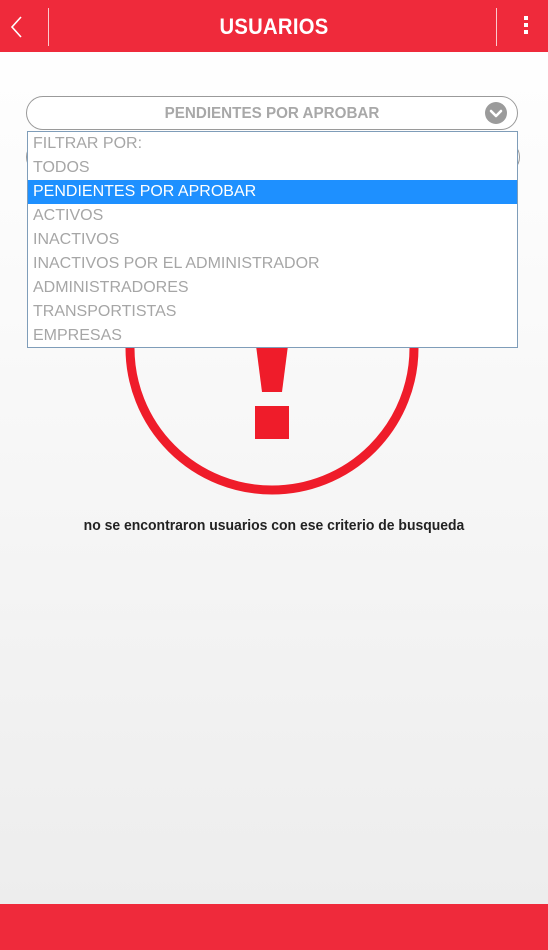 The image size is (548, 950). I want to click on filter-select: PENDIENTES POR APROBAR, so click(272, 113).